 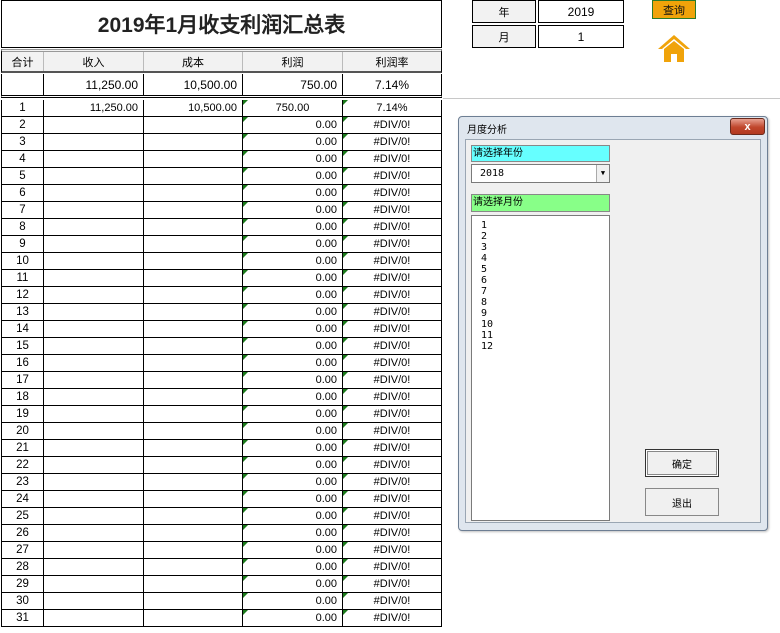 I want to click on row-number-cell: 1, so click(x=23, y=108).